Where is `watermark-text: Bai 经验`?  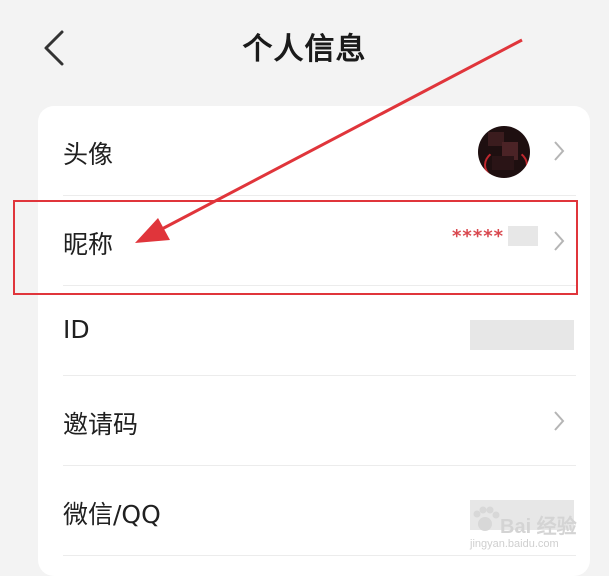
watermark-text: Bai 经验 is located at coordinates (538, 527).